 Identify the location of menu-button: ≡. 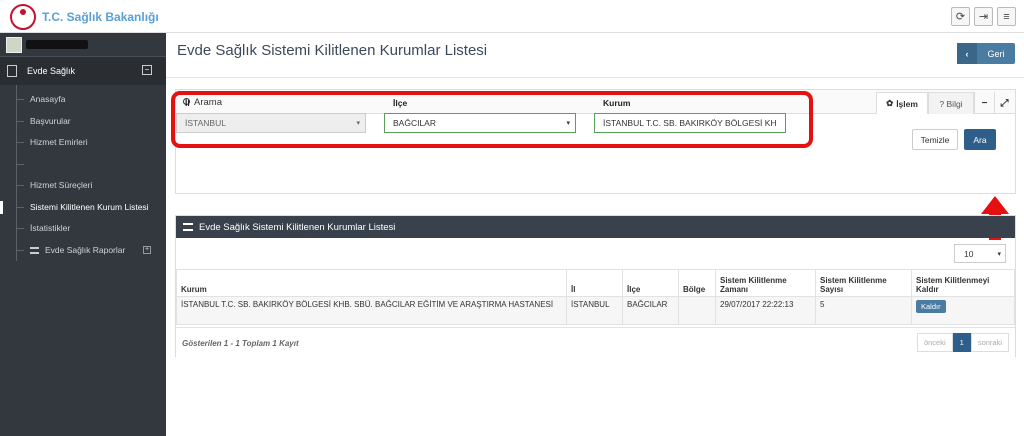
(1006, 16).